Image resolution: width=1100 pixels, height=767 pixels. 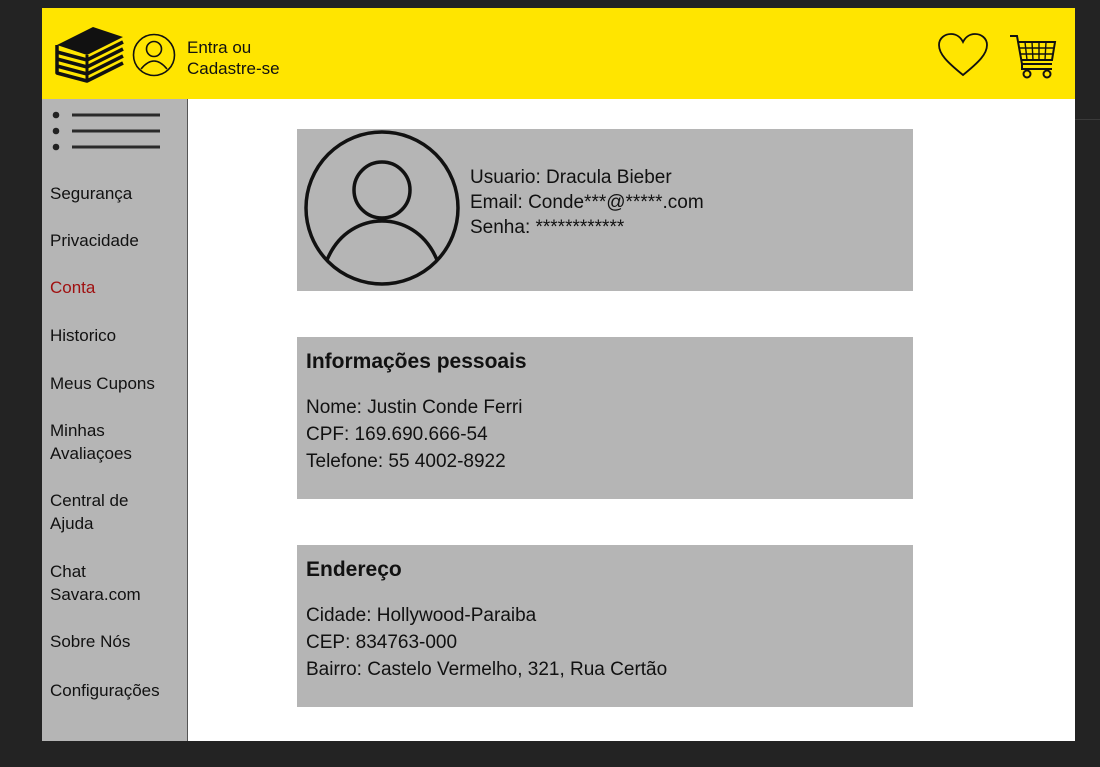 What do you see at coordinates (233, 58) in the screenshot?
I see `login-signup-link: Entra ou Cadastre-se` at bounding box center [233, 58].